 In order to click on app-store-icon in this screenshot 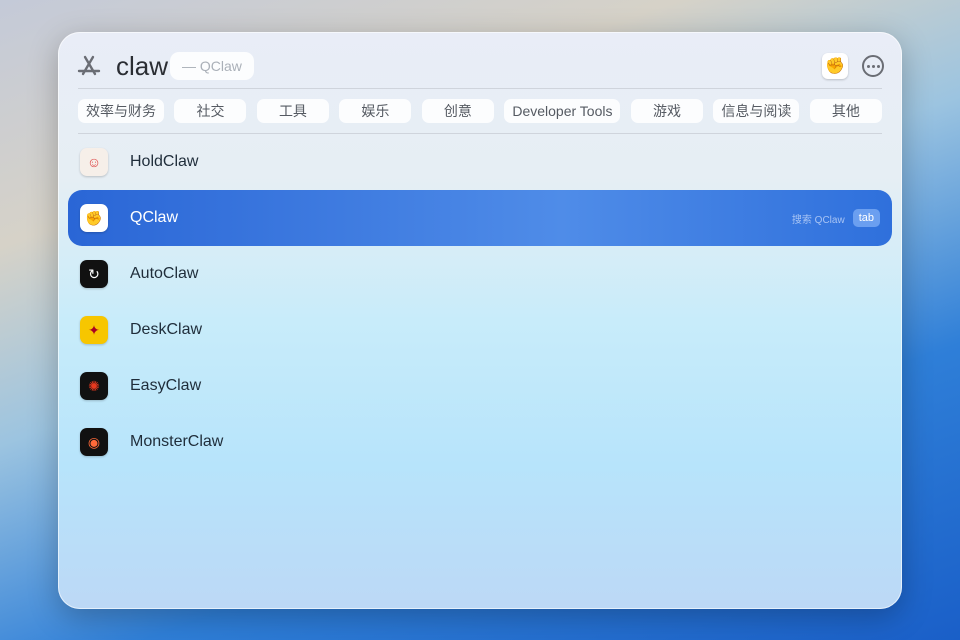, I will do `click(89, 65)`.